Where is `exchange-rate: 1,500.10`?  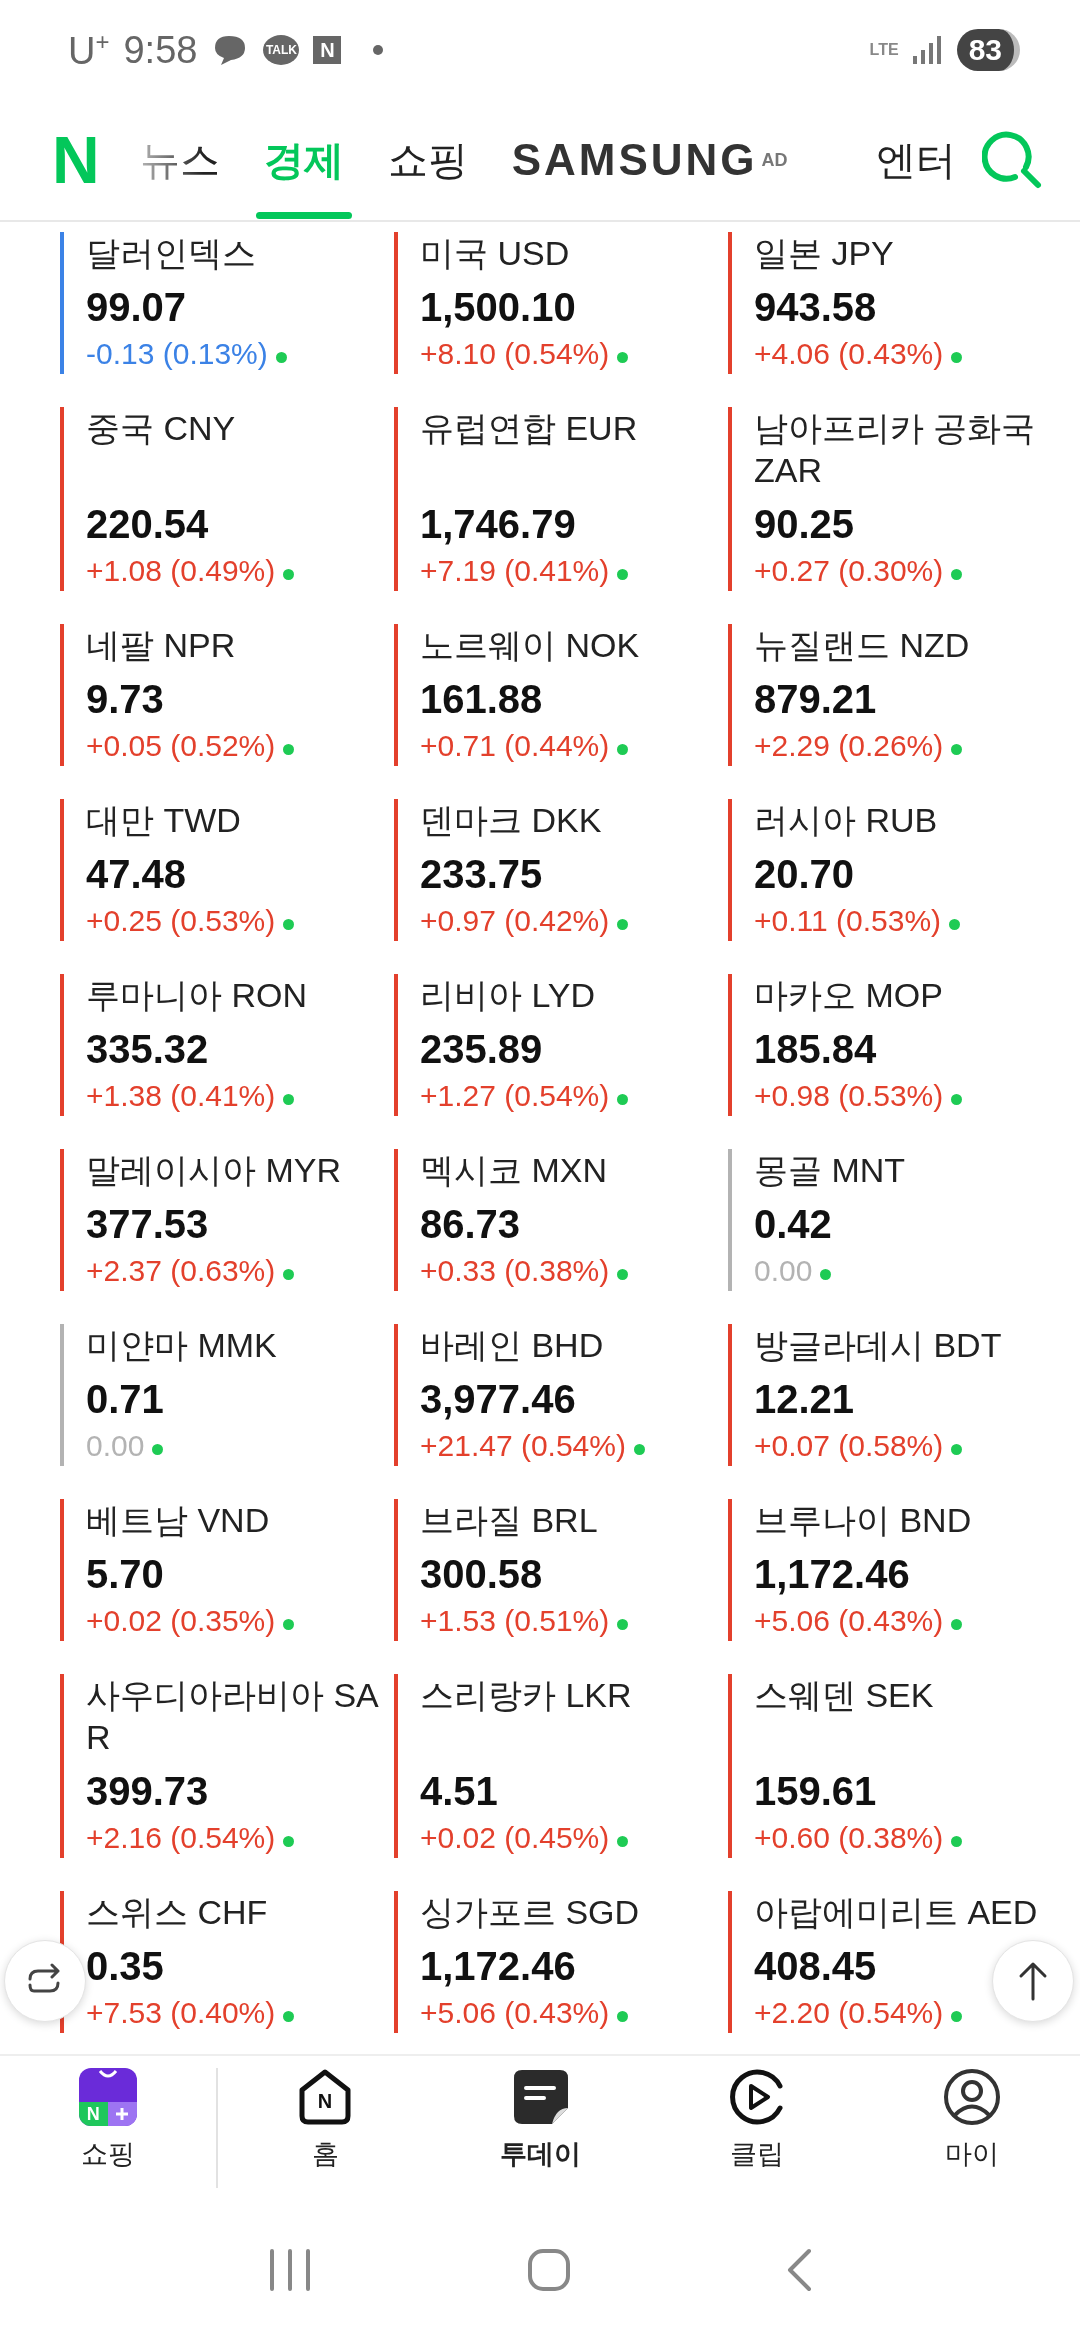
exchange-rate: 1,500.10 is located at coordinates (498, 307).